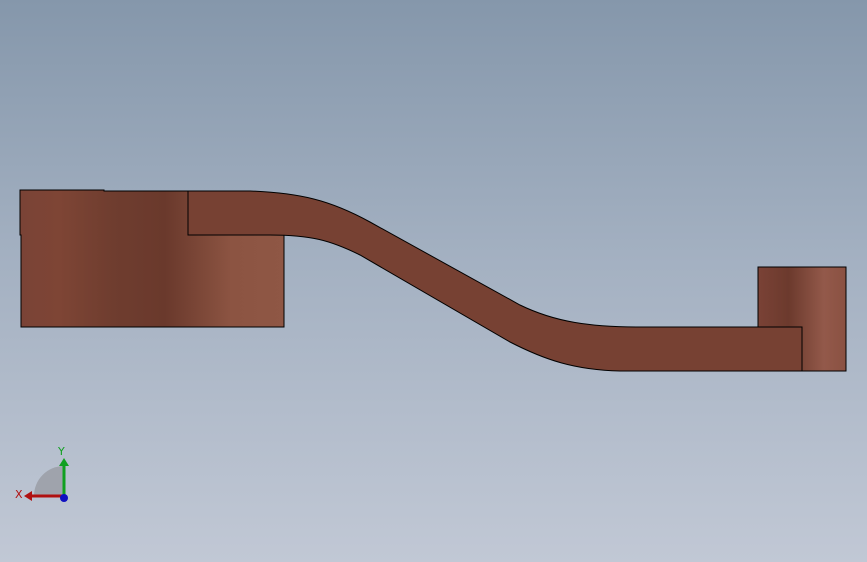 The width and height of the screenshot is (867, 562). I want to click on y-axis-label: Y, so click(61, 451).